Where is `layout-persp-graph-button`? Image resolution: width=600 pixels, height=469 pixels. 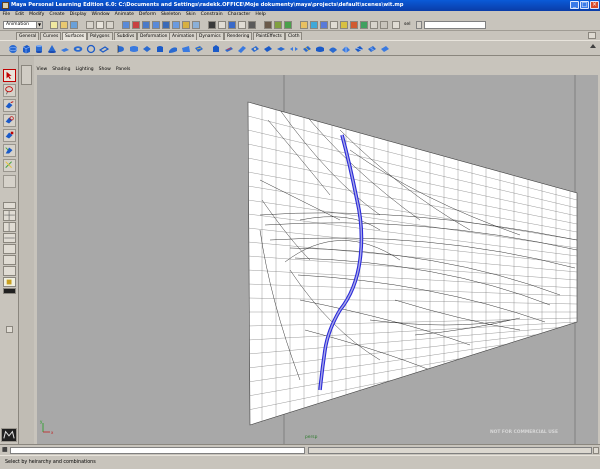
layout-persp-graph-button is located at coordinates (9, 260).